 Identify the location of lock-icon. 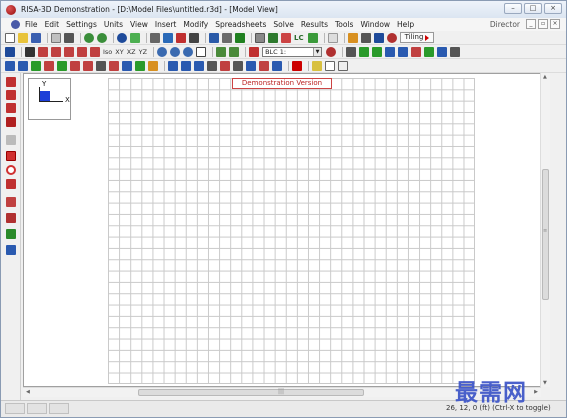
(11, 250).